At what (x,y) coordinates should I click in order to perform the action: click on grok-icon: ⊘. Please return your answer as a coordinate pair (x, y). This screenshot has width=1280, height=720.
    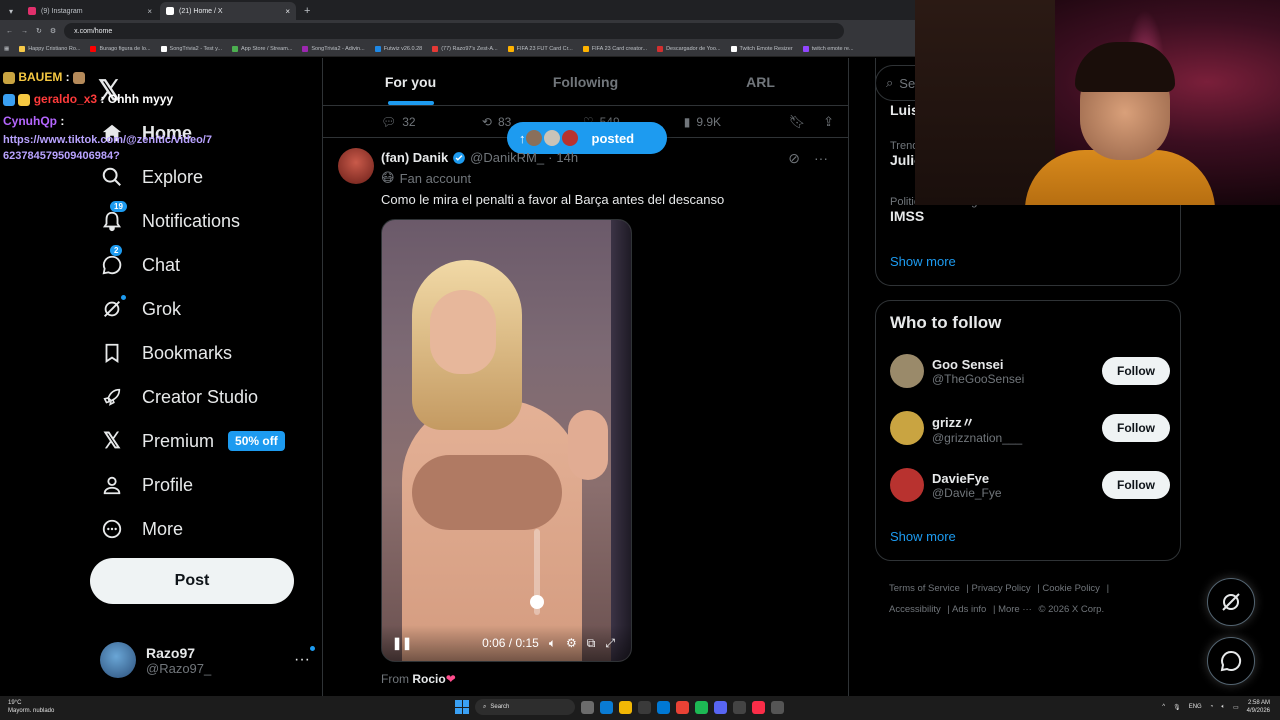
    Looking at the image, I should click on (794, 158).